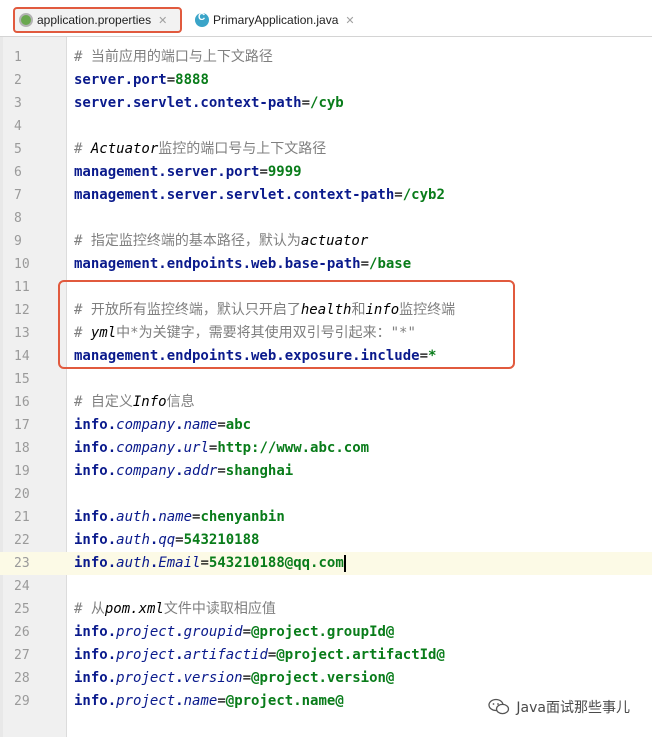 Image resolution: width=652 pixels, height=737 pixels. I want to click on code-line: 25 # 从pom.xml文件中读取相应值, so click(326, 609).